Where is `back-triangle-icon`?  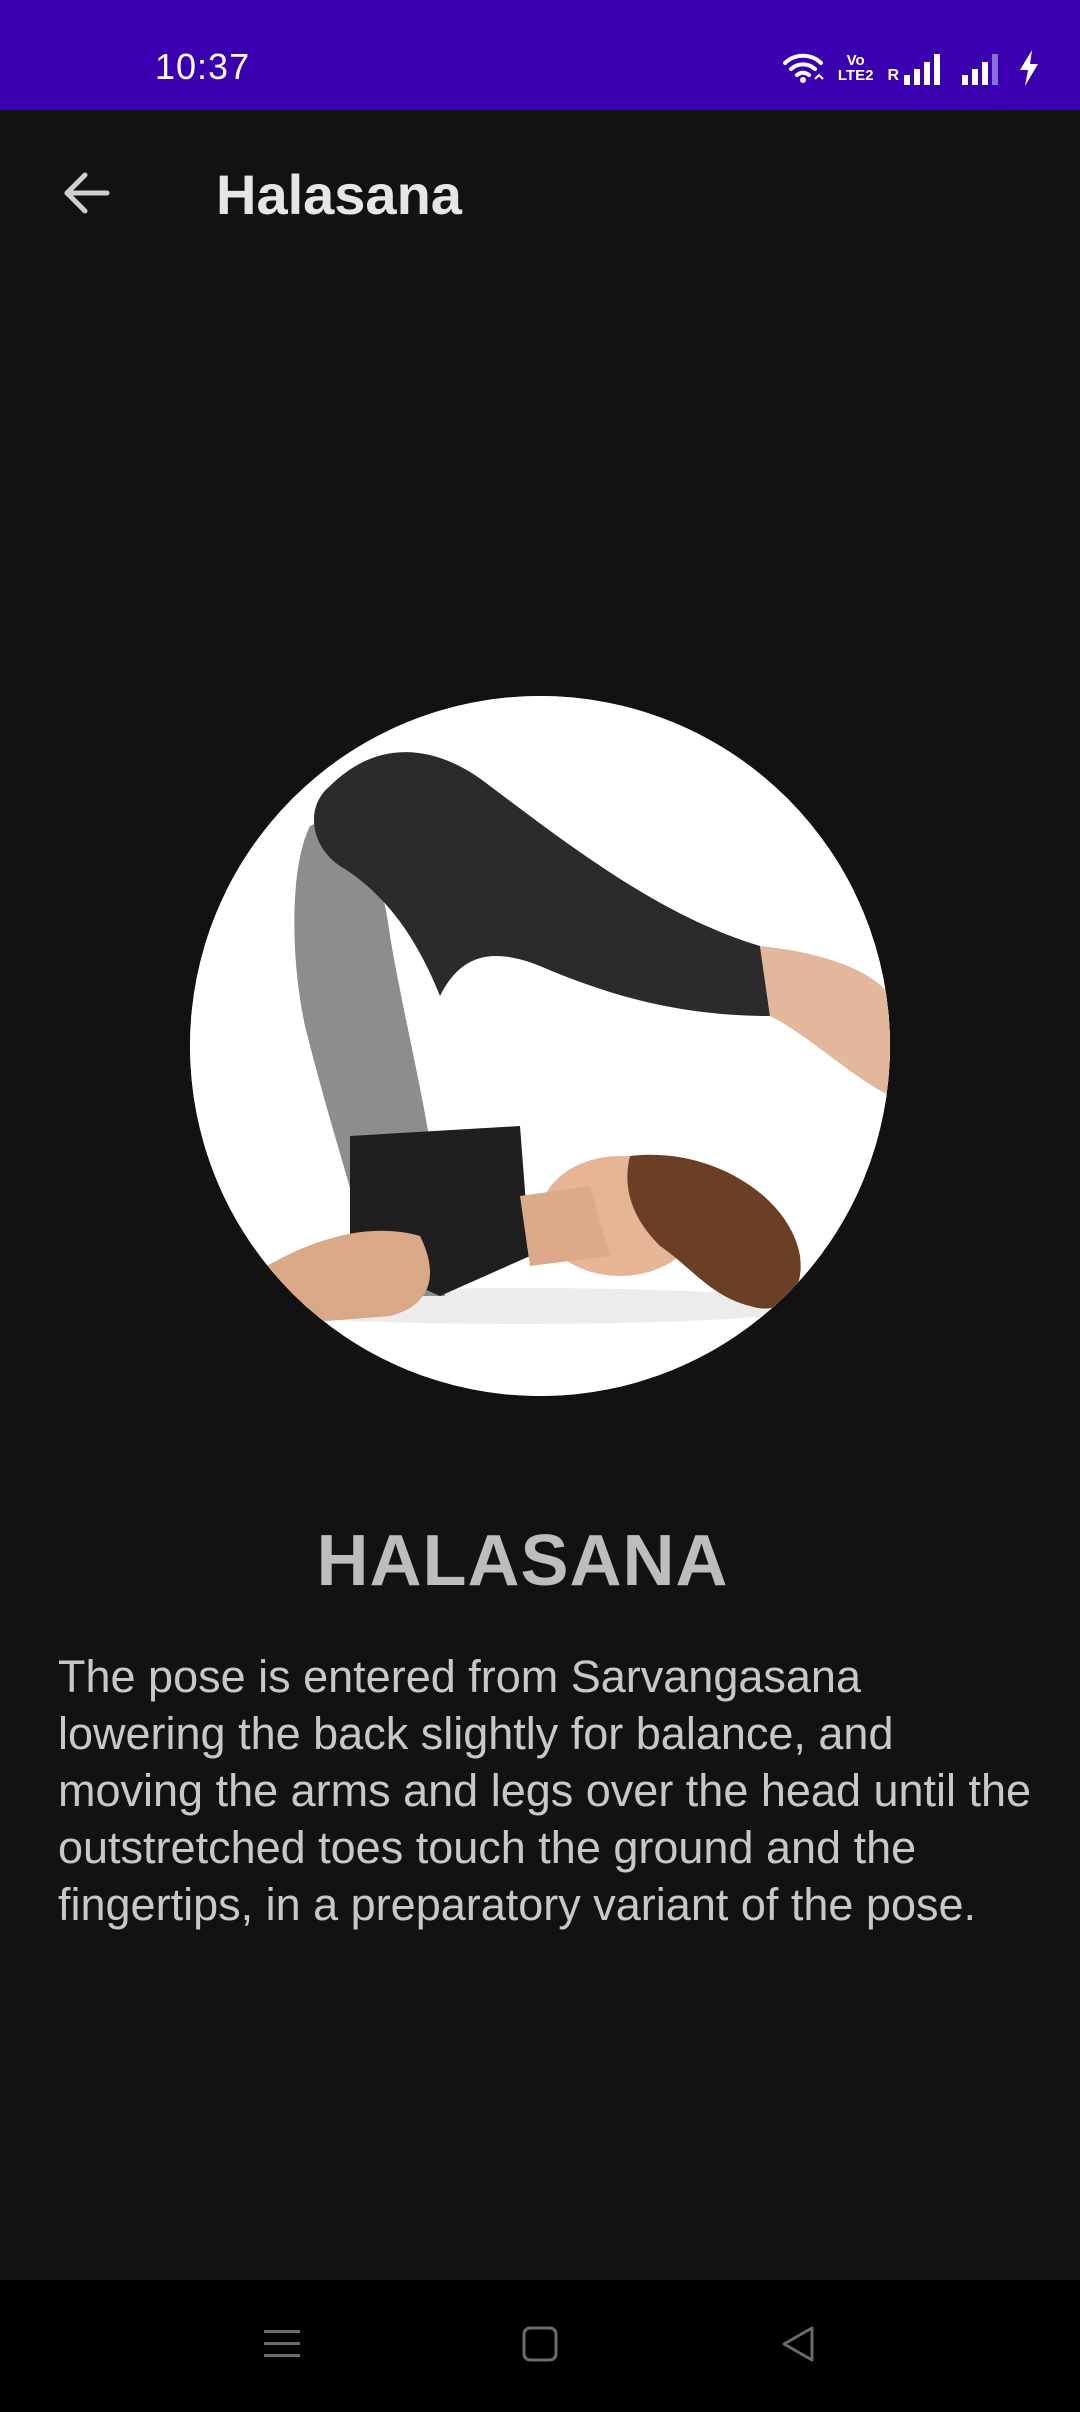
back-triangle-icon is located at coordinates (798, 2346).